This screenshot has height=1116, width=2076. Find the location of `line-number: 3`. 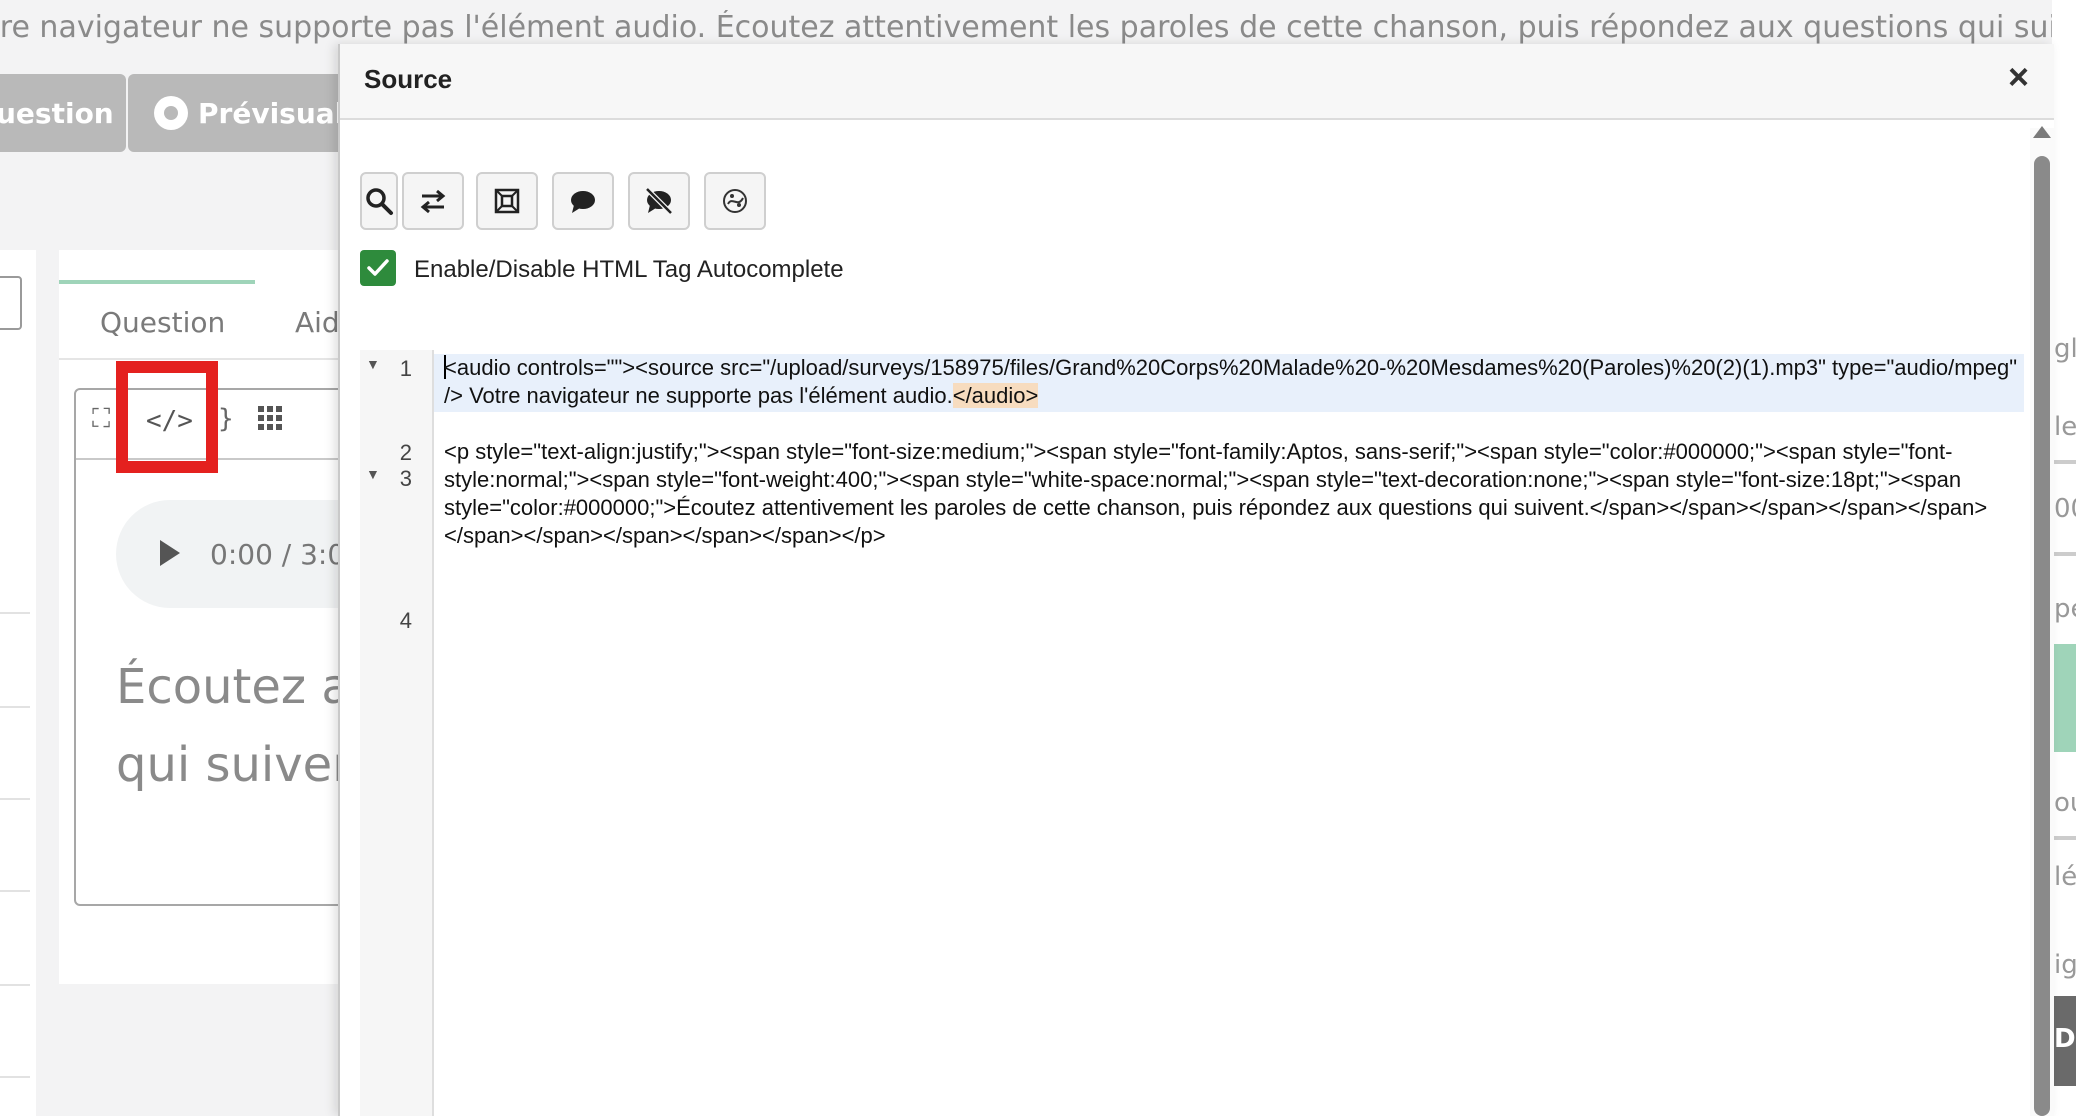

line-number: 3 is located at coordinates (405, 478).